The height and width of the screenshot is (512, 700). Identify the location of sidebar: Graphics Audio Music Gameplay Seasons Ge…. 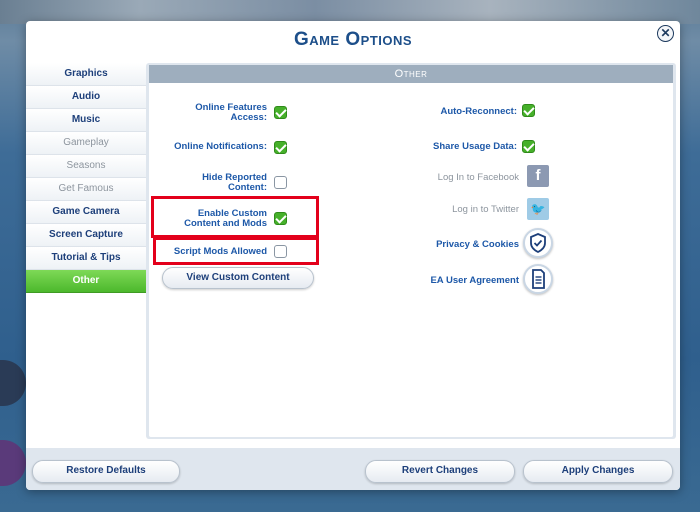
(86, 178).